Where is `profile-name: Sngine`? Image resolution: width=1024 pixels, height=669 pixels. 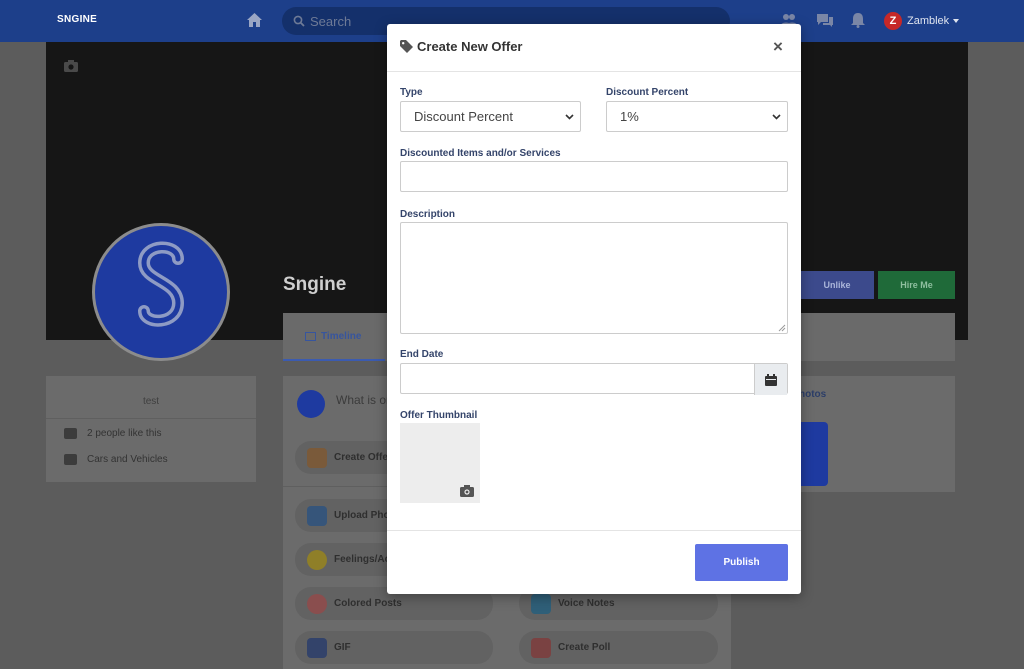
profile-name: Sngine is located at coordinates (315, 284).